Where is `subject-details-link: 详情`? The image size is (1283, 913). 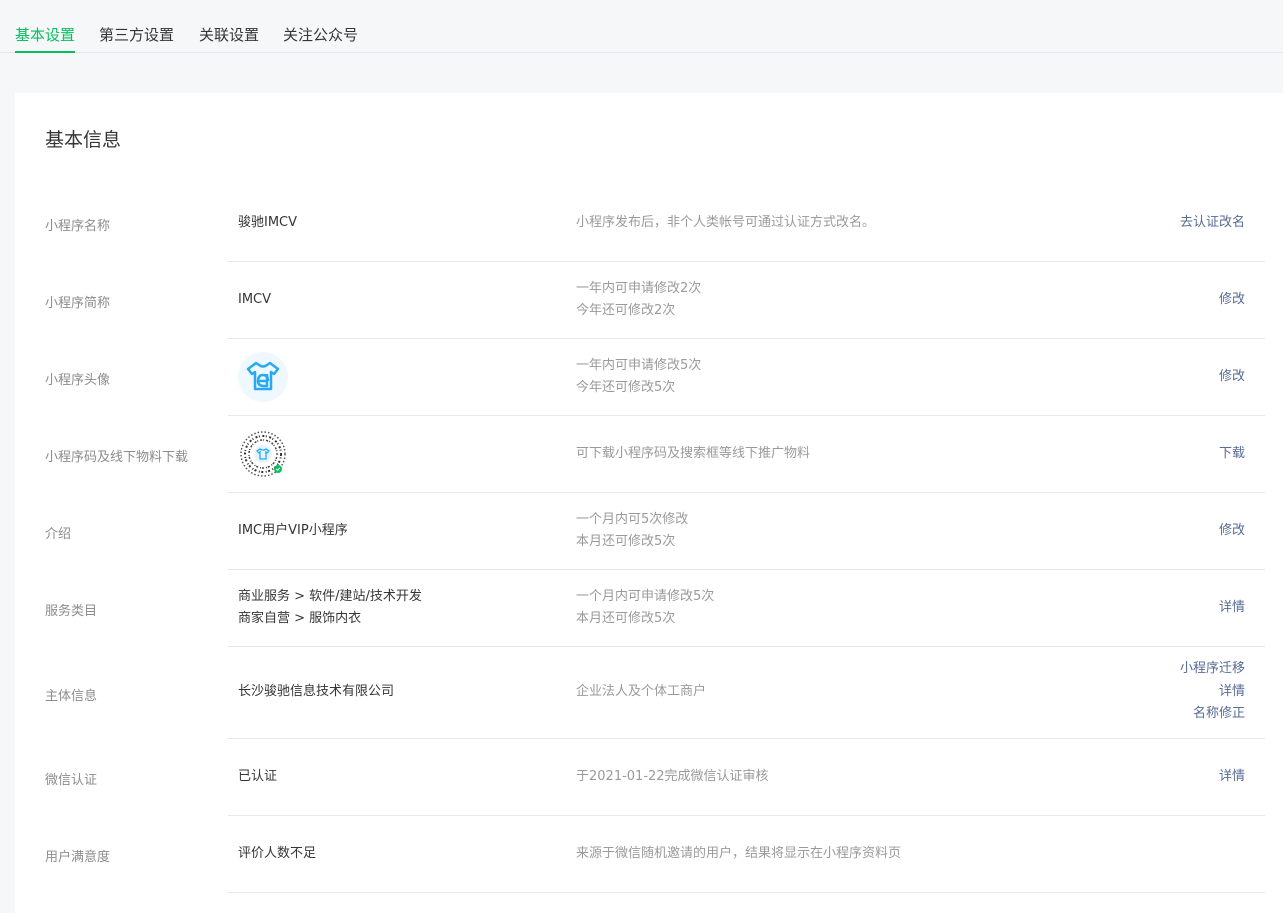
subject-details-link: 详情 is located at coordinates (1212, 692).